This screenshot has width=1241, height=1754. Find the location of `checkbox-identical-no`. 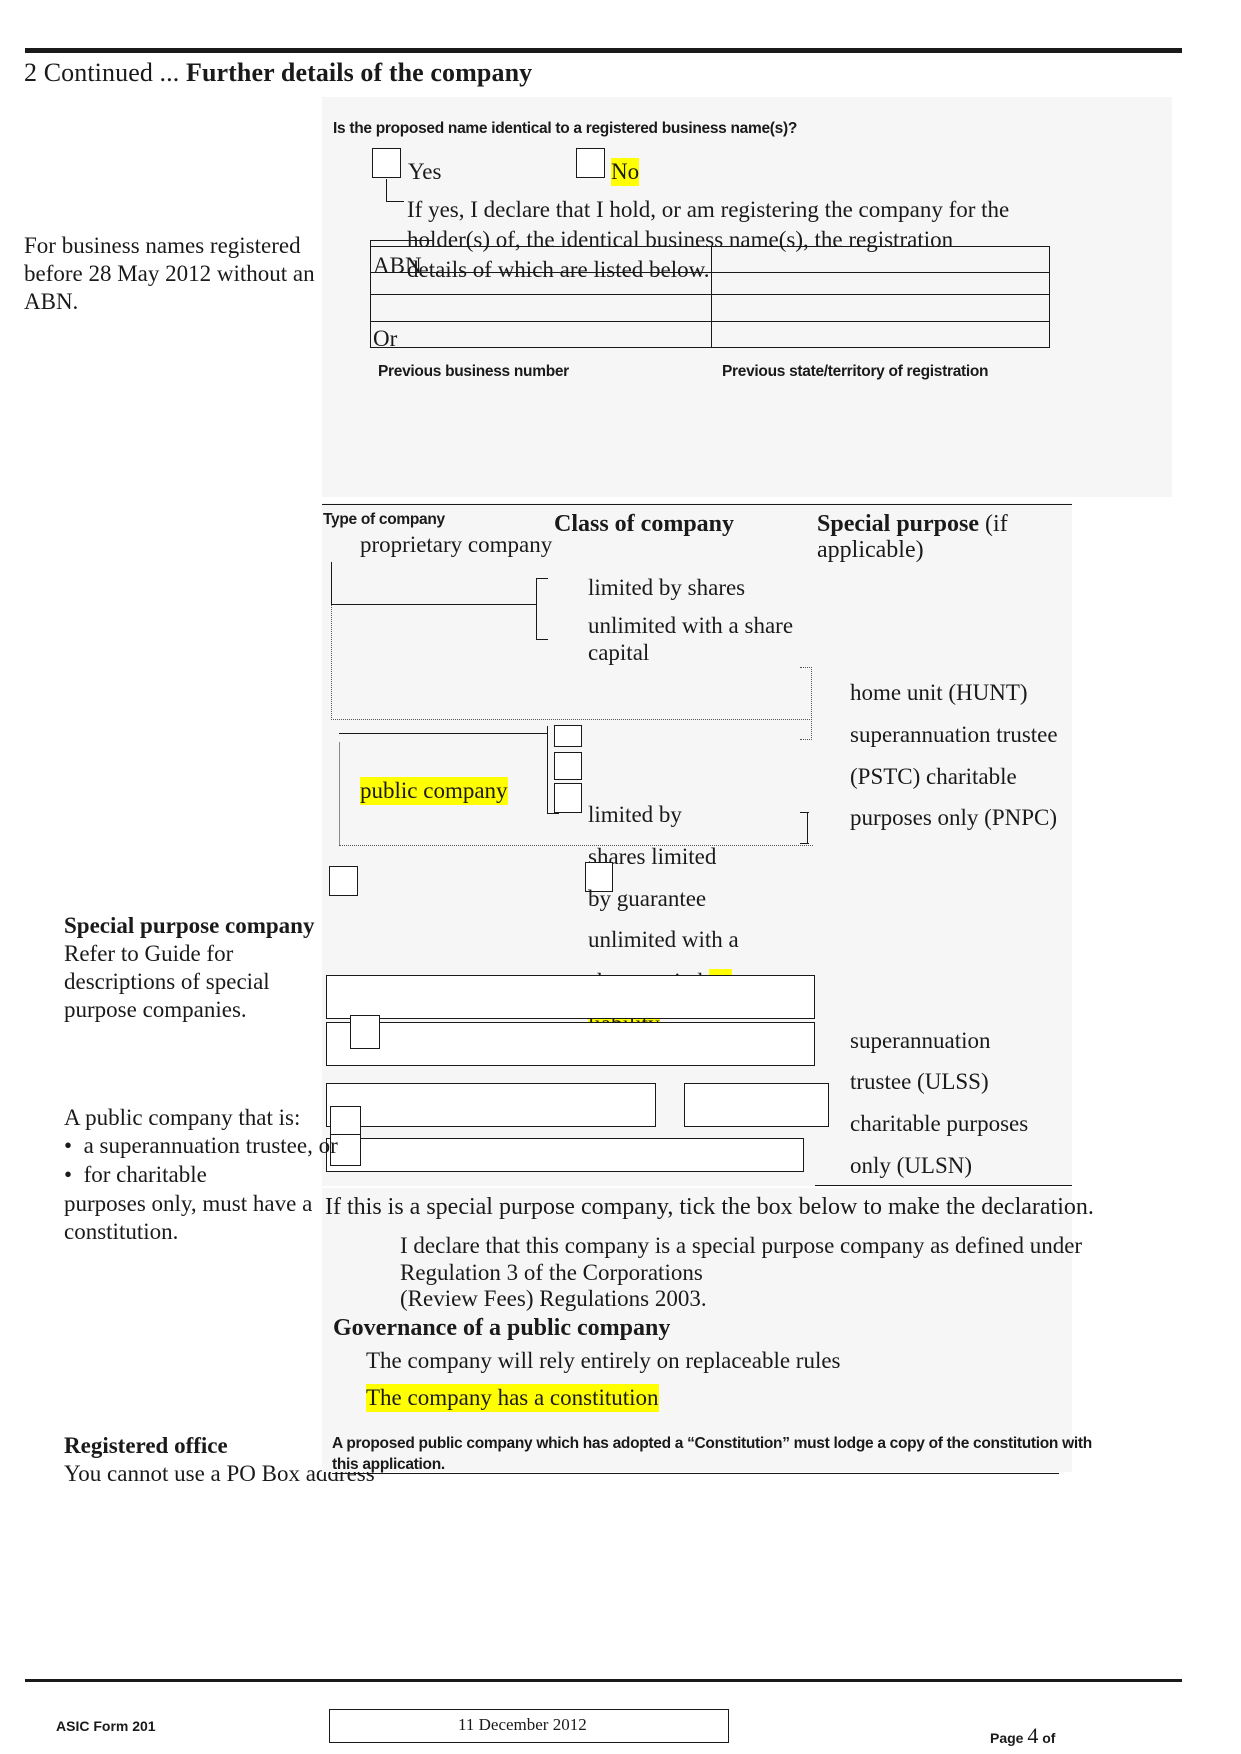

checkbox-identical-no is located at coordinates (590, 163).